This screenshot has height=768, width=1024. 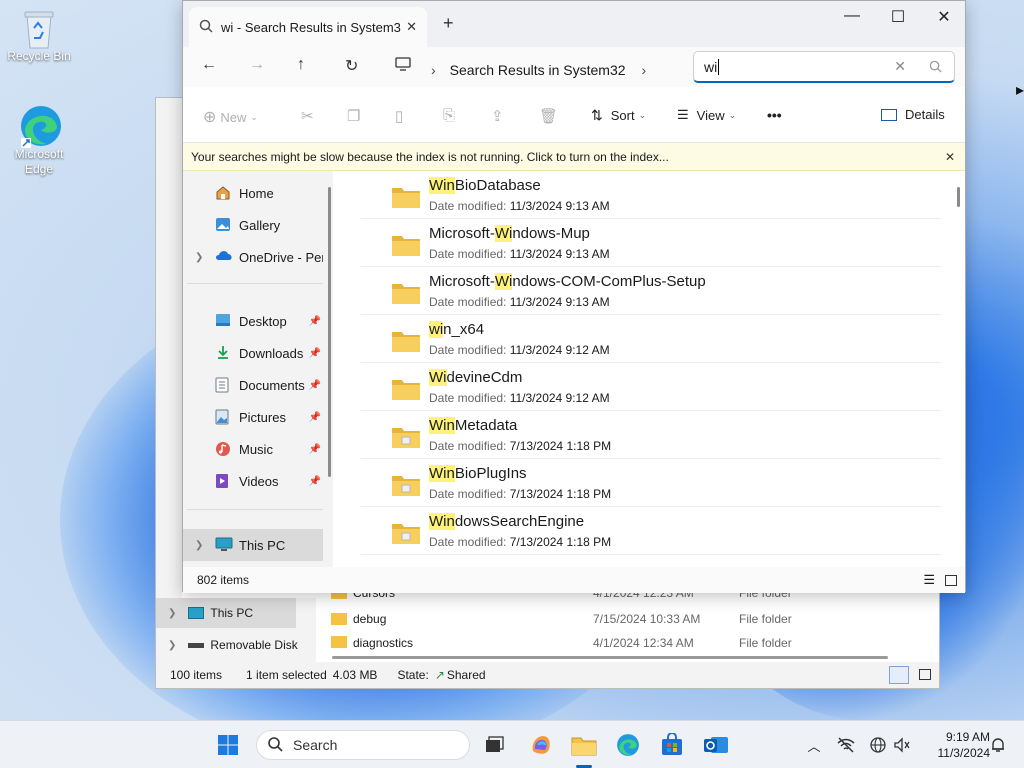 What do you see at coordinates (236, 645) in the screenshot?
I see `back-nav-removable-disk: ❯ Removable Disk` at bounding box center [236, 645].